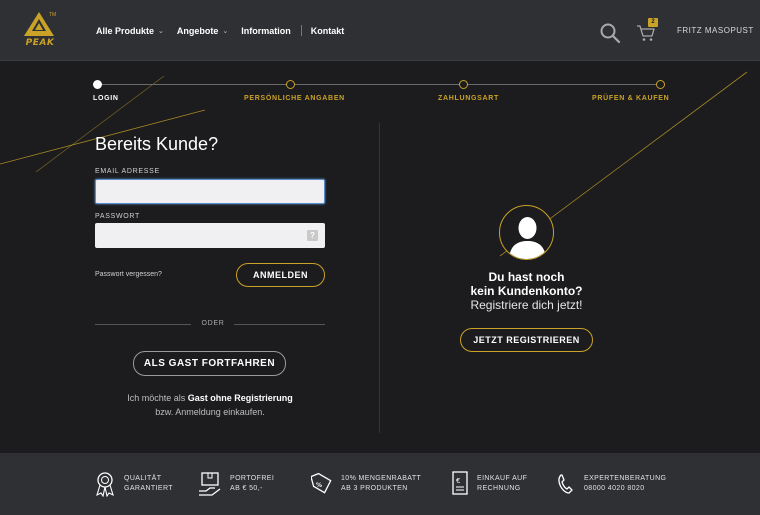 The image size is (760, 515). What do you see at coordinates (610, 33) in the screenshot?
I see `search-icon` at bounding box center [610, 33].